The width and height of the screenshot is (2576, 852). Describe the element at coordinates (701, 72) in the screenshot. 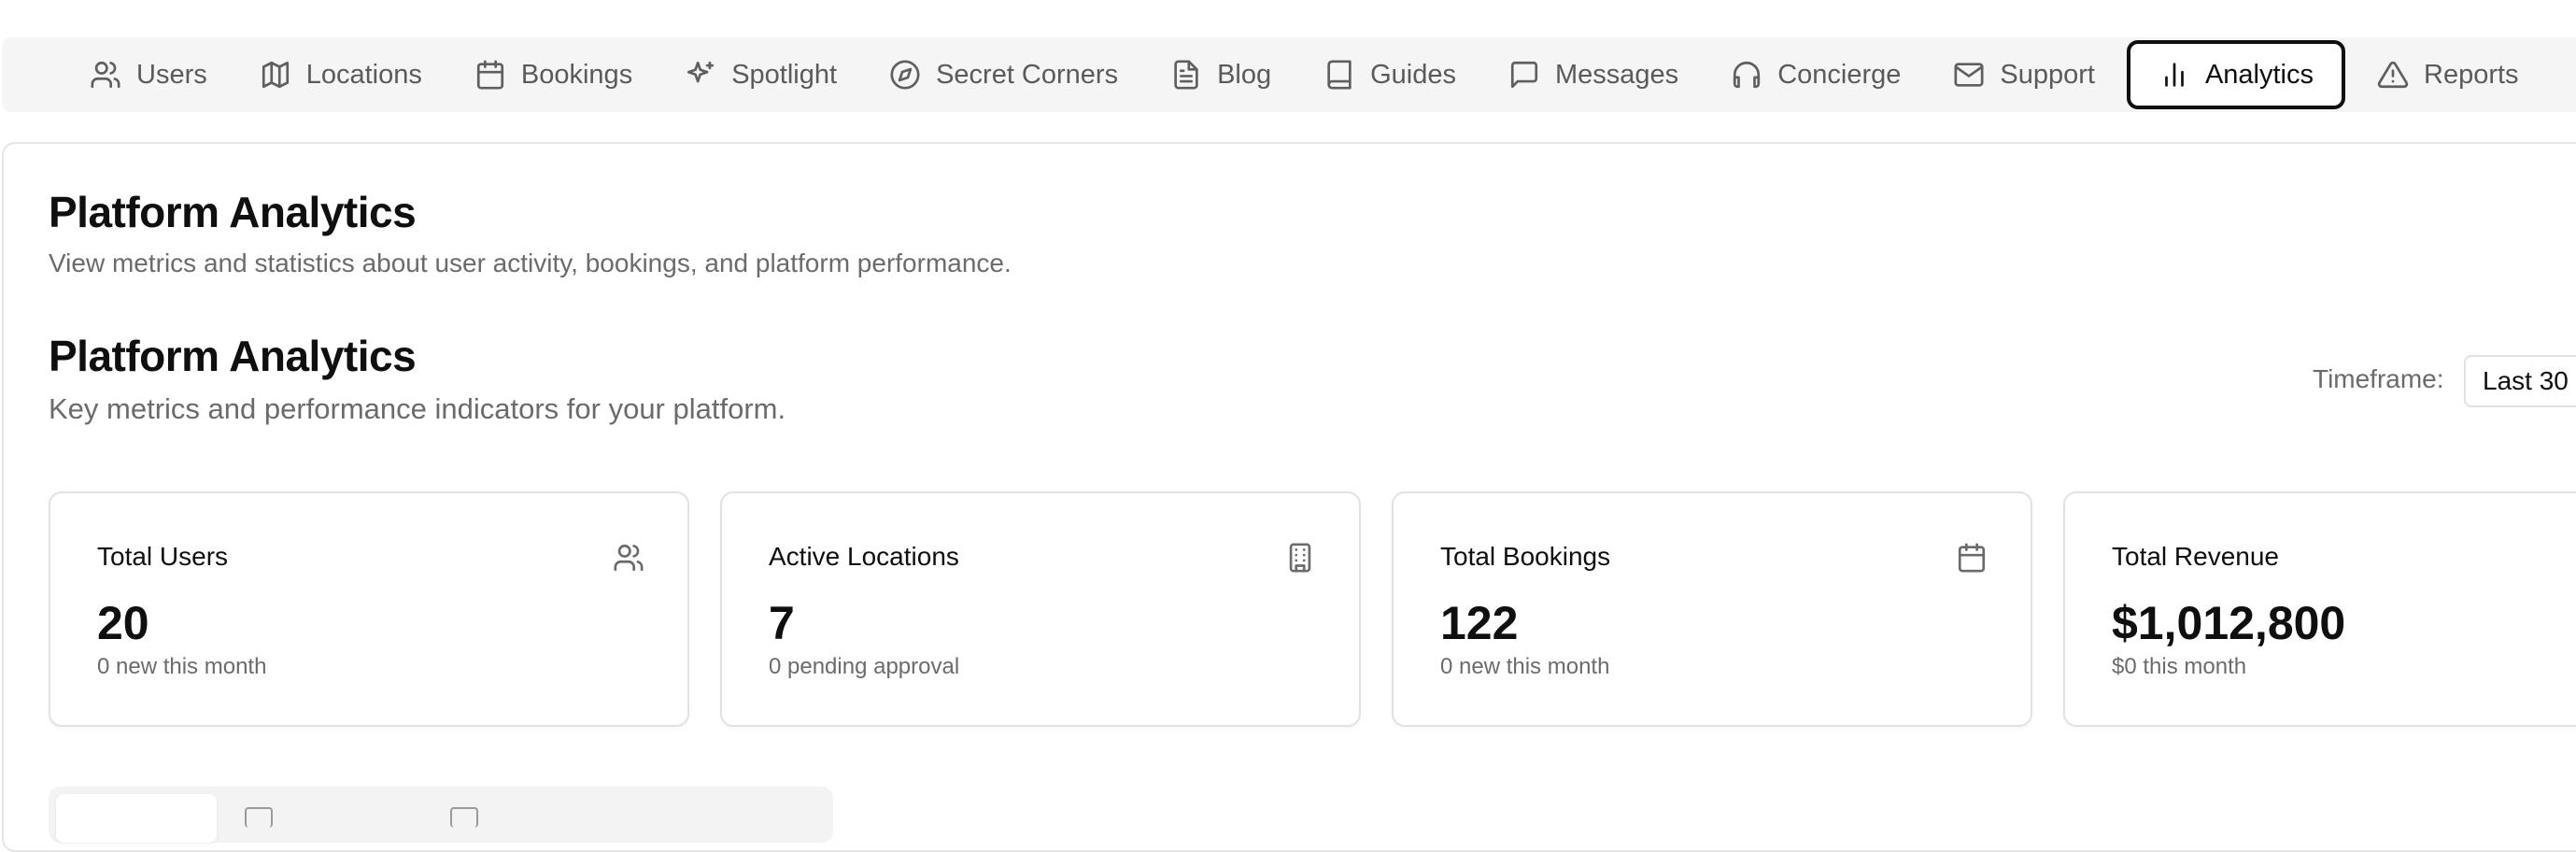

I see `sparkles-icon` at that location.